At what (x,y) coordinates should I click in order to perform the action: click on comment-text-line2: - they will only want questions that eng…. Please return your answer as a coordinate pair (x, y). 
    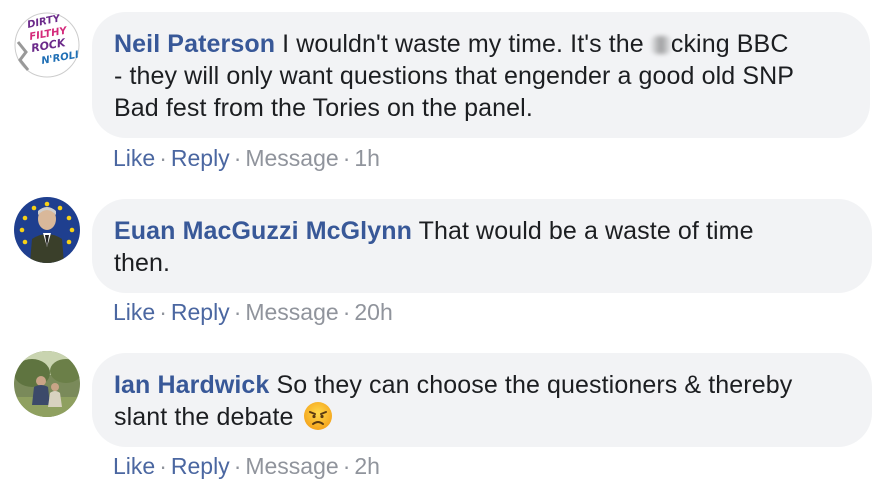
    Looking at the image, I should click on (454, 76).